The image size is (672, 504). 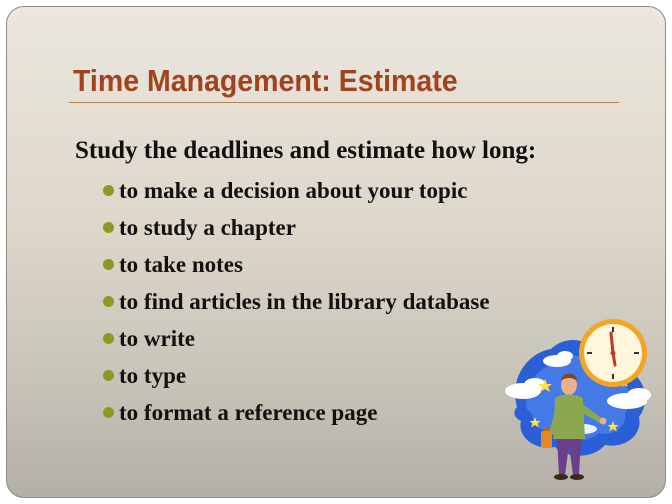 What do you see at coordinates (296, 379) in the screenshot?
I see `bullet-item: to type` at bounding box center [296, 379].